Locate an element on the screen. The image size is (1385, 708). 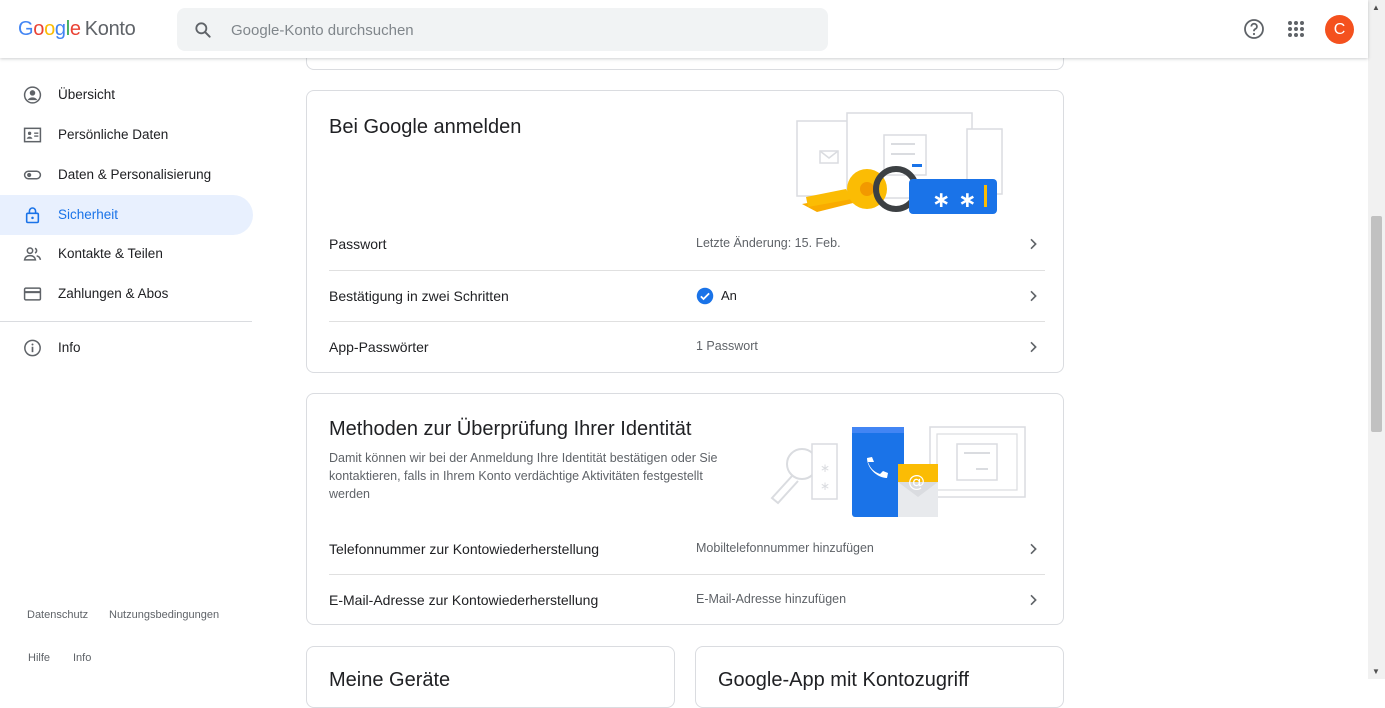
row-label: Telefonnummer zur Kontowiederherstellung is located at coordinates (464, 549).